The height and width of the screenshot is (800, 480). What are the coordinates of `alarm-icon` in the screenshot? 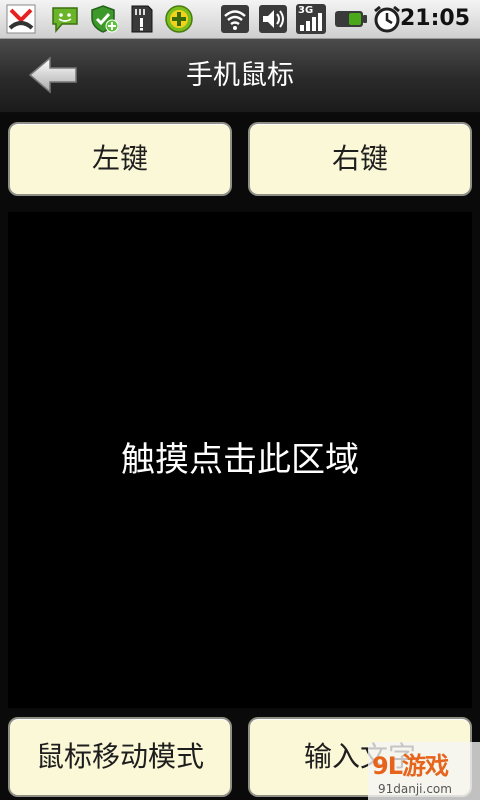 It's located at (387, 19).